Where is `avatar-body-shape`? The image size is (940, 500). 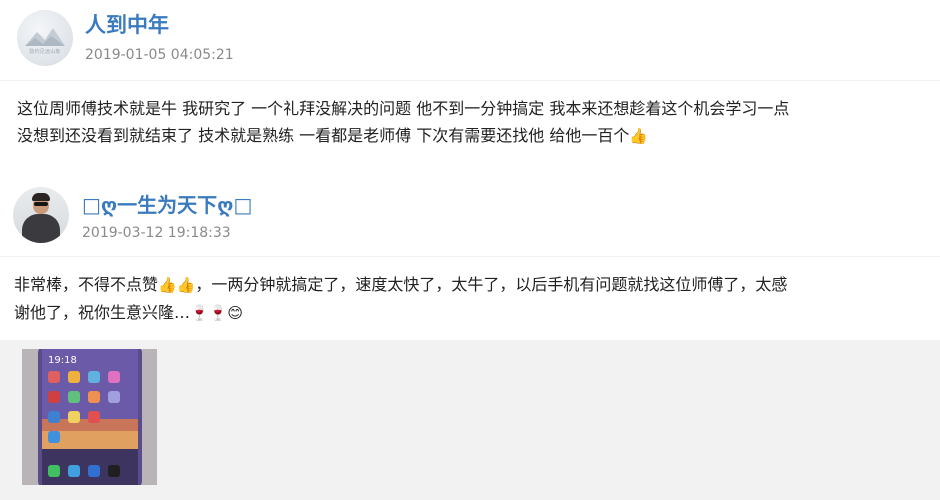
avatar-body-shape is located at coordinates (41, 228).